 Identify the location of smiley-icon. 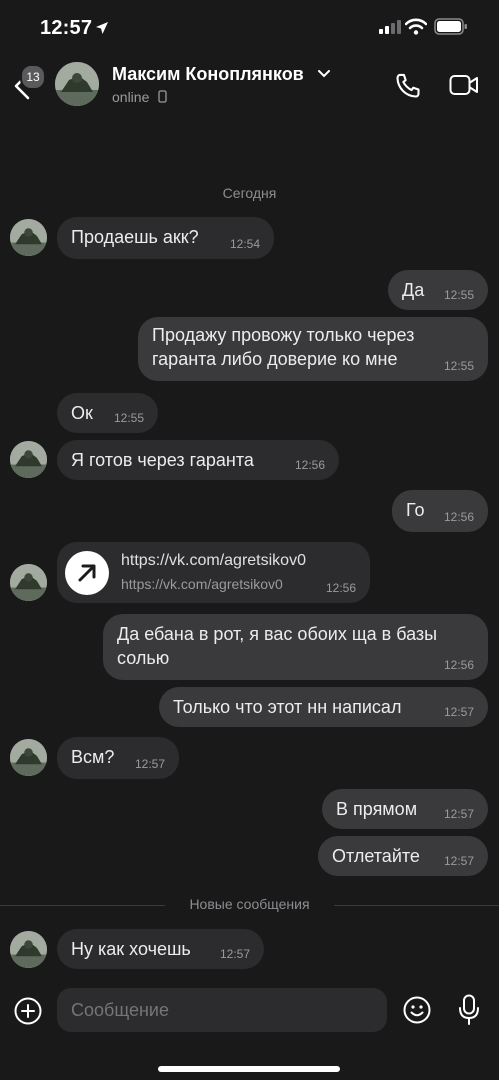
(417, 1010).